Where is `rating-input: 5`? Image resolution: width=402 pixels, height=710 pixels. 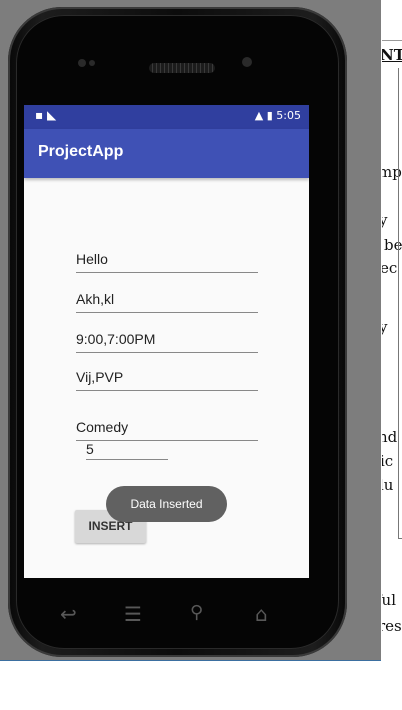 rating-input: 5 is located at coordinates (127, 450).